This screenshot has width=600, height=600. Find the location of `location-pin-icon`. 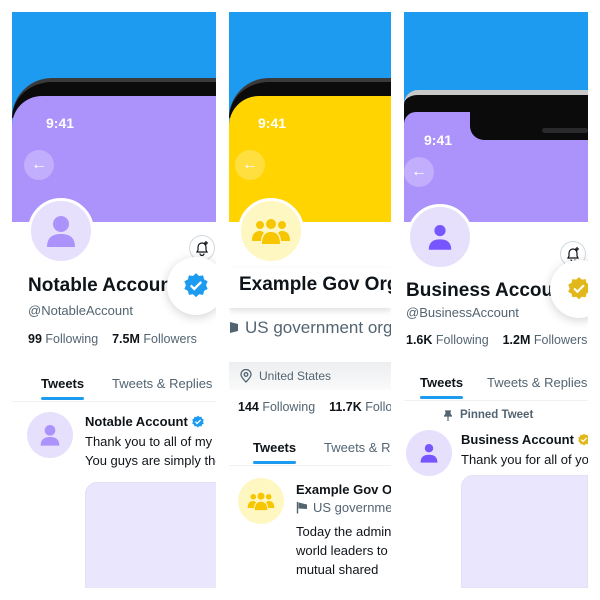

location-pin-icon is located at coordinates (246, 376).